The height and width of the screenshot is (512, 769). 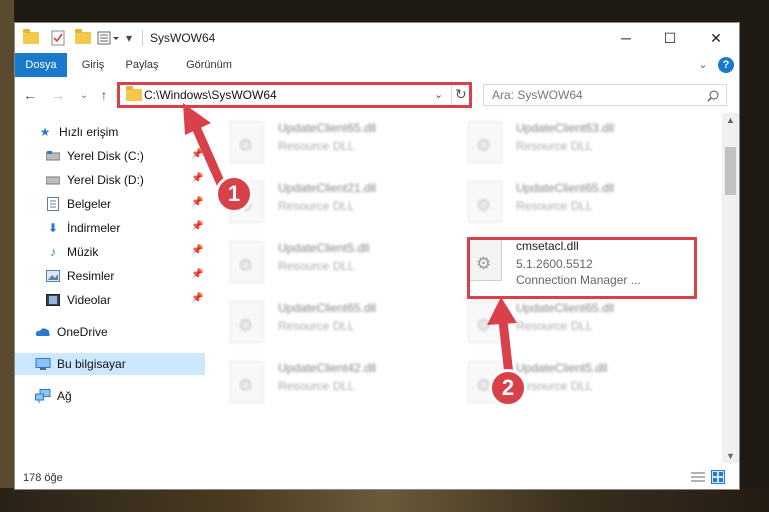 I want to click on step-1-badge: 1, so click(x=234, y=194).